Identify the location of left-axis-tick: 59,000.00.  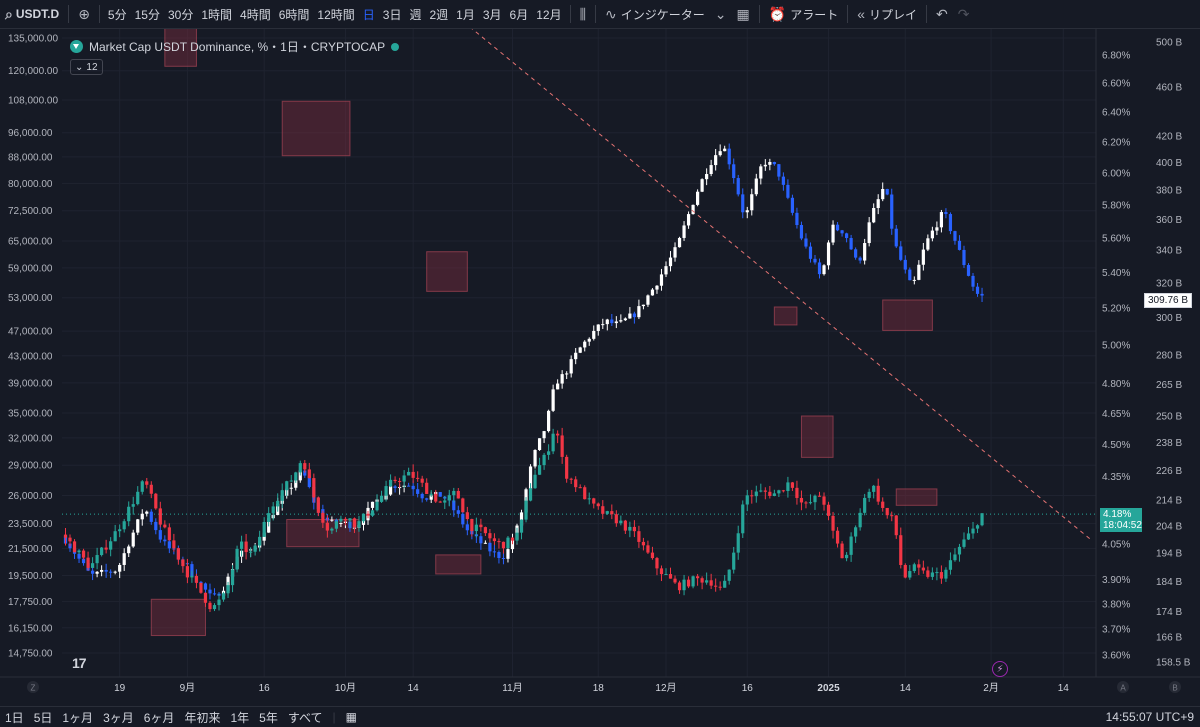
(30, 268).